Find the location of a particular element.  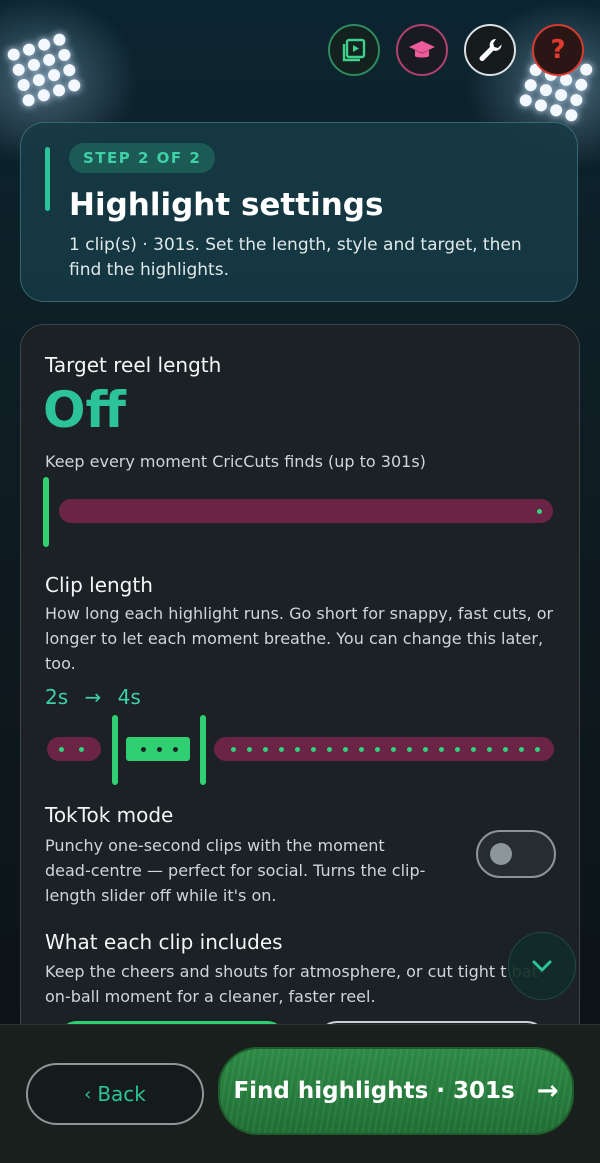

question-icon: ? is located at coordinates (558, 50).